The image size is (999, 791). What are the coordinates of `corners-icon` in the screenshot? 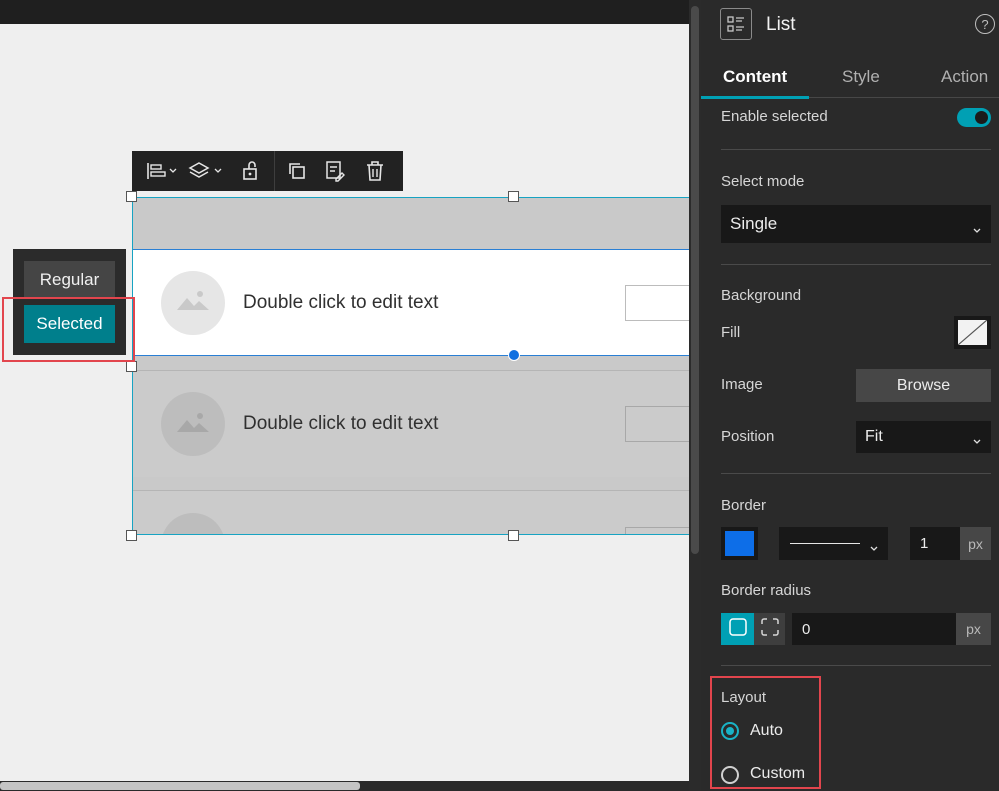 It's located at (770, 629).